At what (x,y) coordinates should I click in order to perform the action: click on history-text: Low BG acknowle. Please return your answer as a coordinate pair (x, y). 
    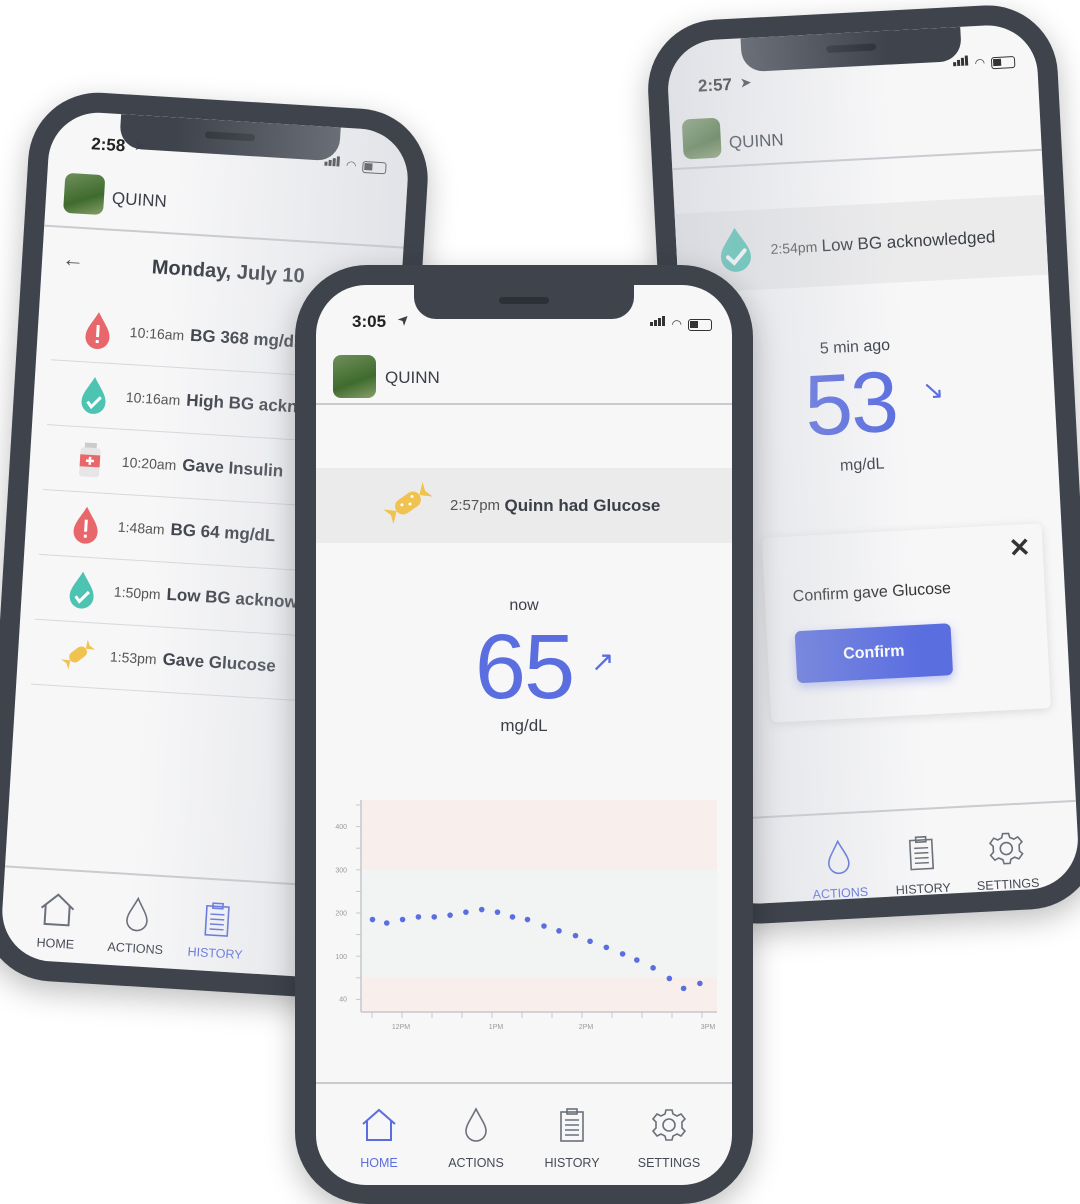
    Looking at the image, I should click on (239, 598).